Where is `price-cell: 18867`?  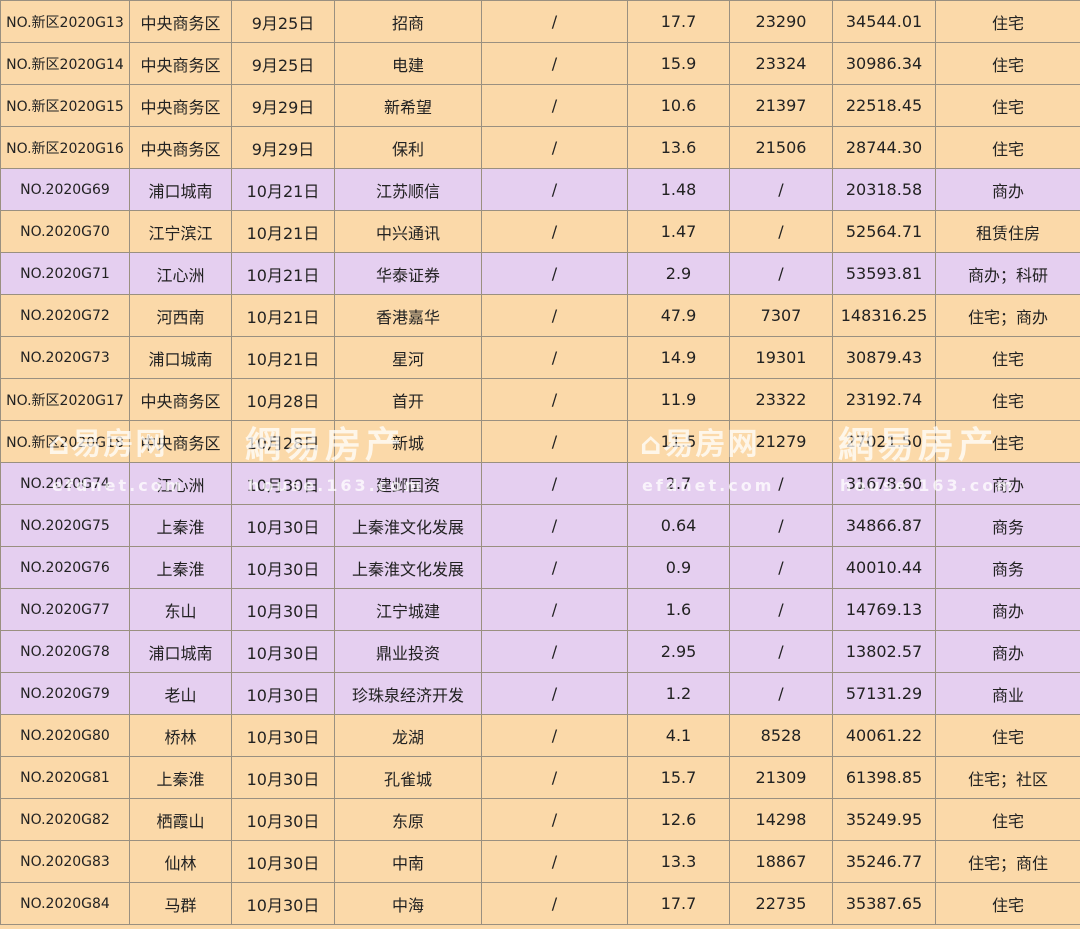 price-cell: 18867 is located at coordinates (781, 861).